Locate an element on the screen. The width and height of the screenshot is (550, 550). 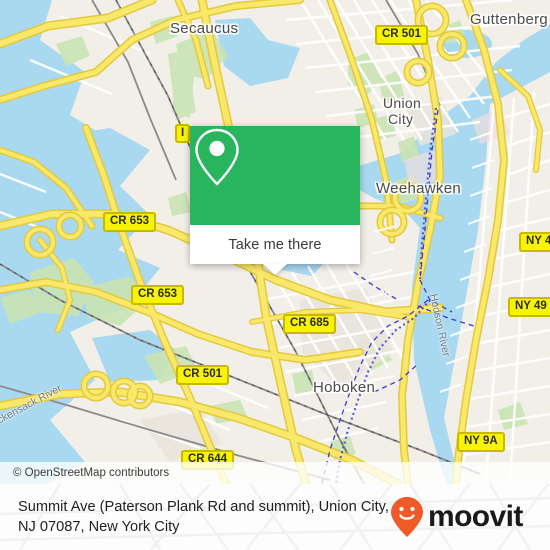
moovit-branding: moovit is located at coordinates (456, 517).